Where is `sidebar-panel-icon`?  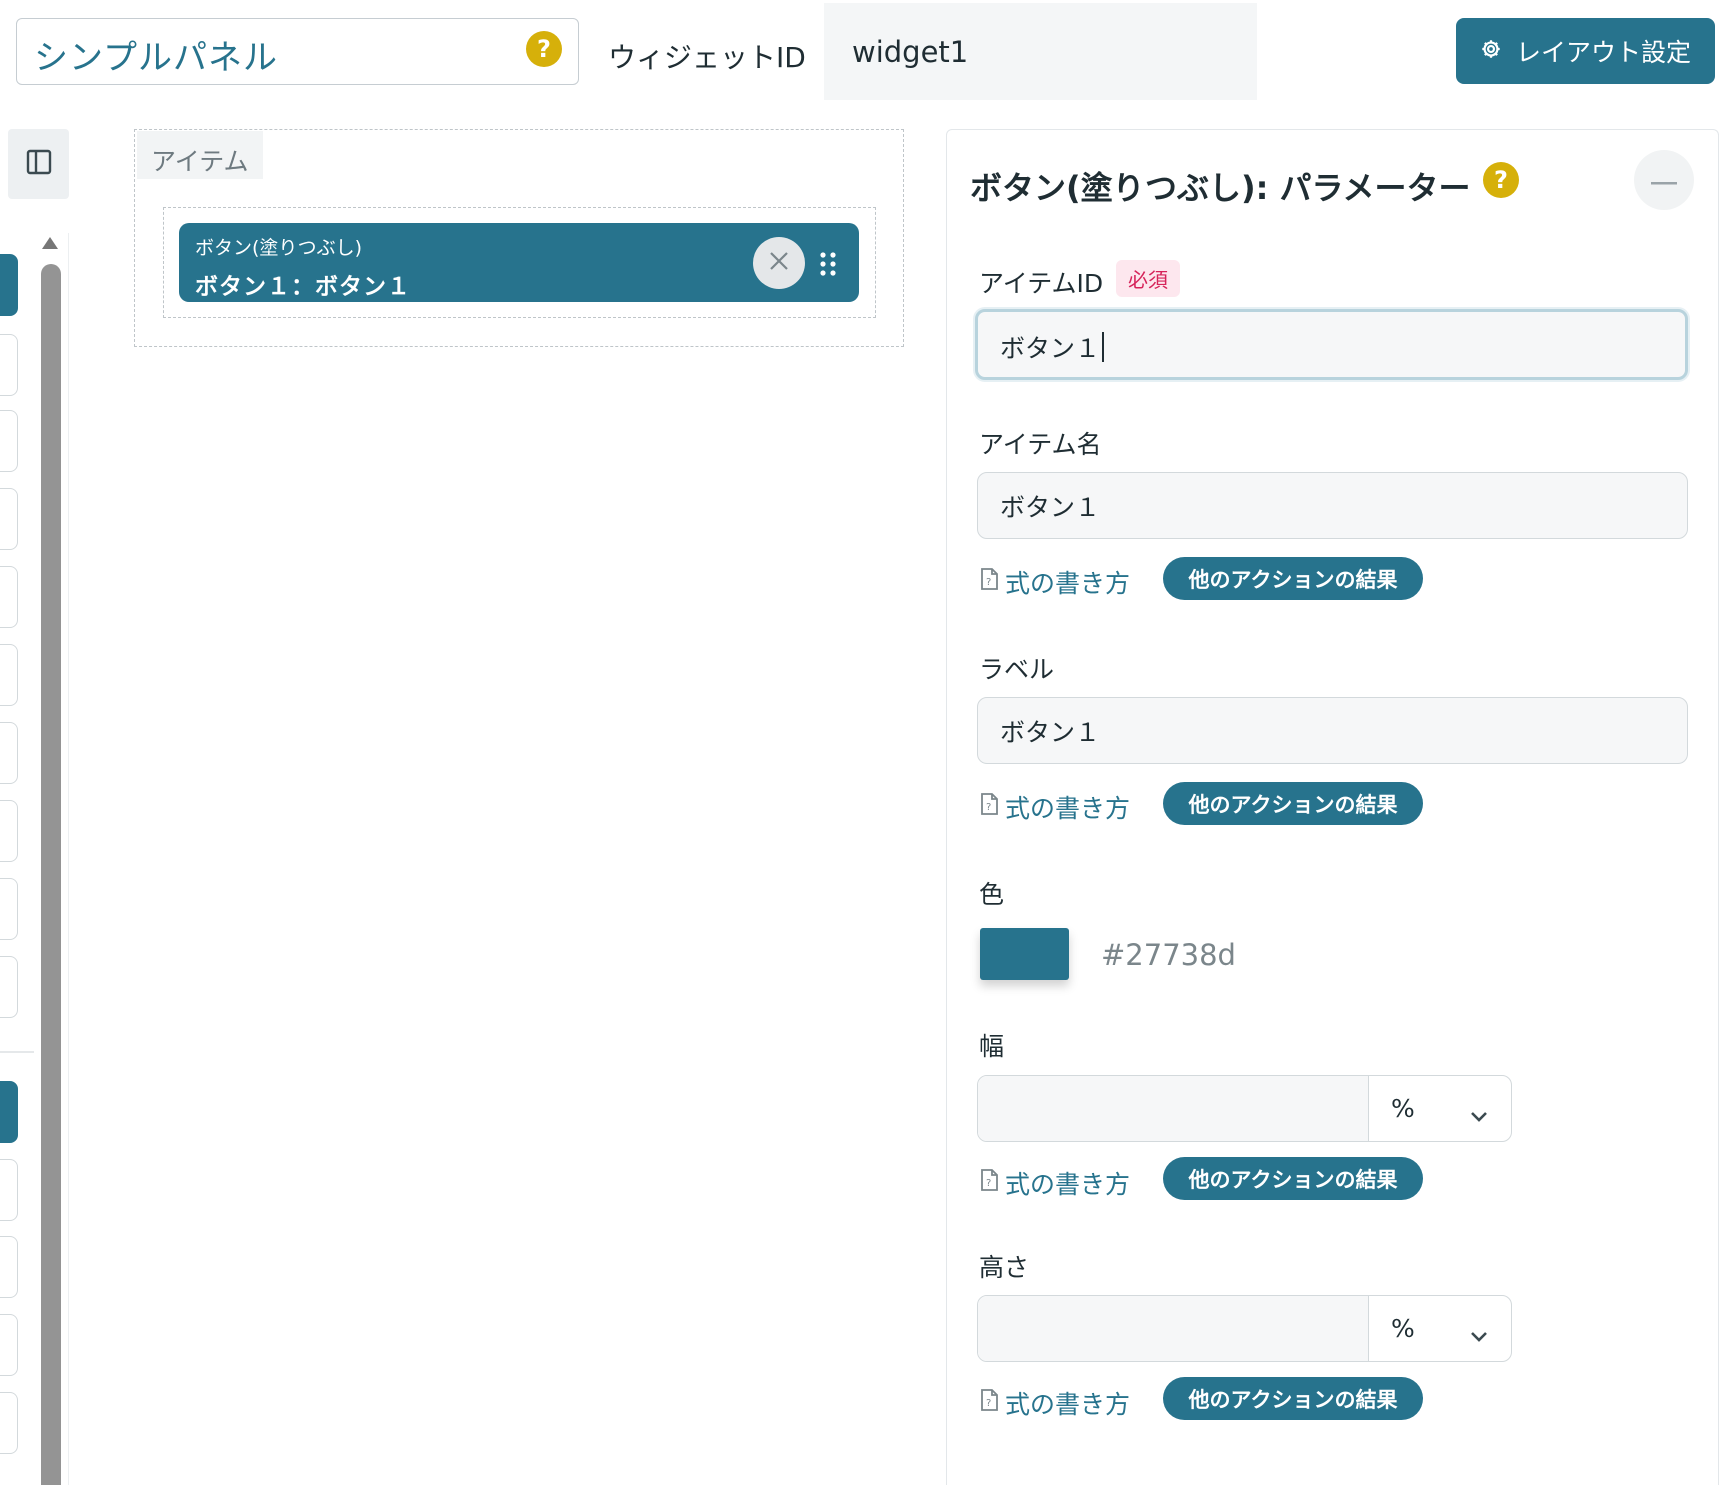 sidebar-panel-icon is located at coordinates (39, 164).